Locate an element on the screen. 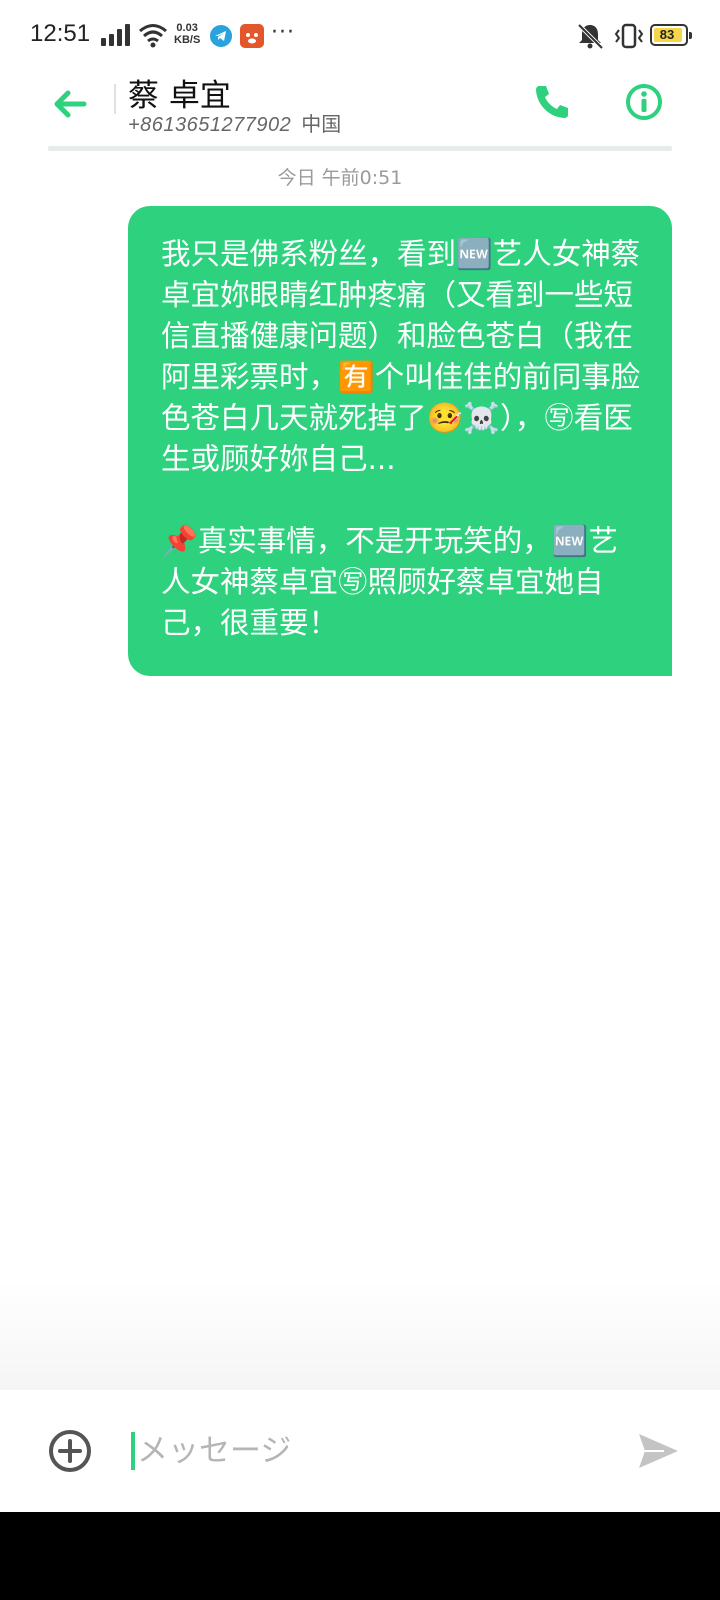  signal-icon is located at coordinates (115, 35).